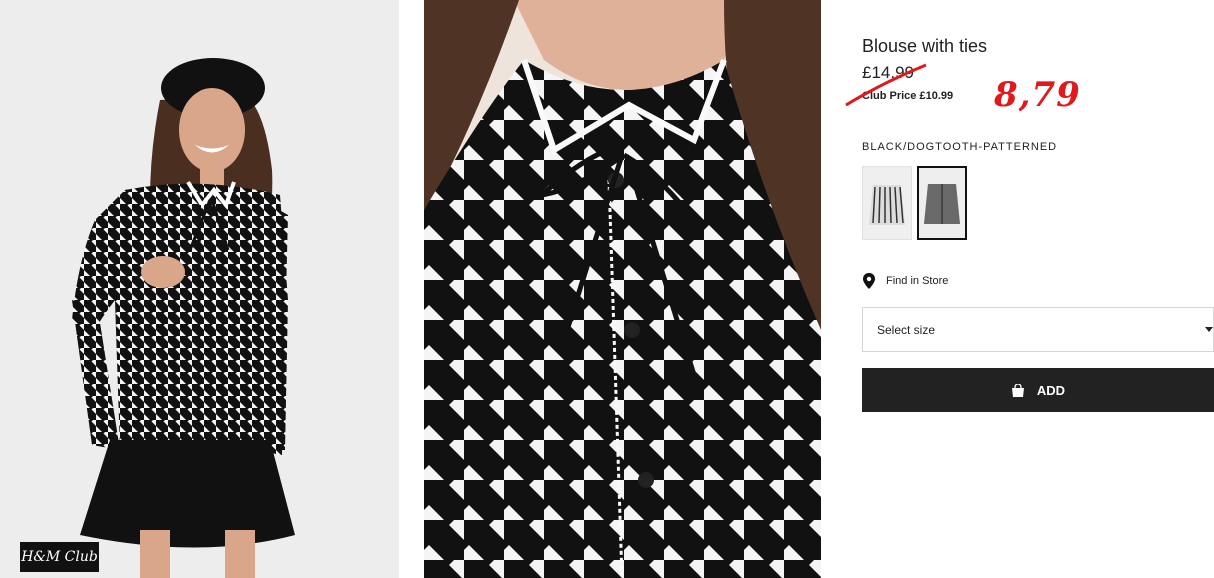 The image size is (1214, 578). I want to click on red-strikethrough-annotation, so click(886, 85).